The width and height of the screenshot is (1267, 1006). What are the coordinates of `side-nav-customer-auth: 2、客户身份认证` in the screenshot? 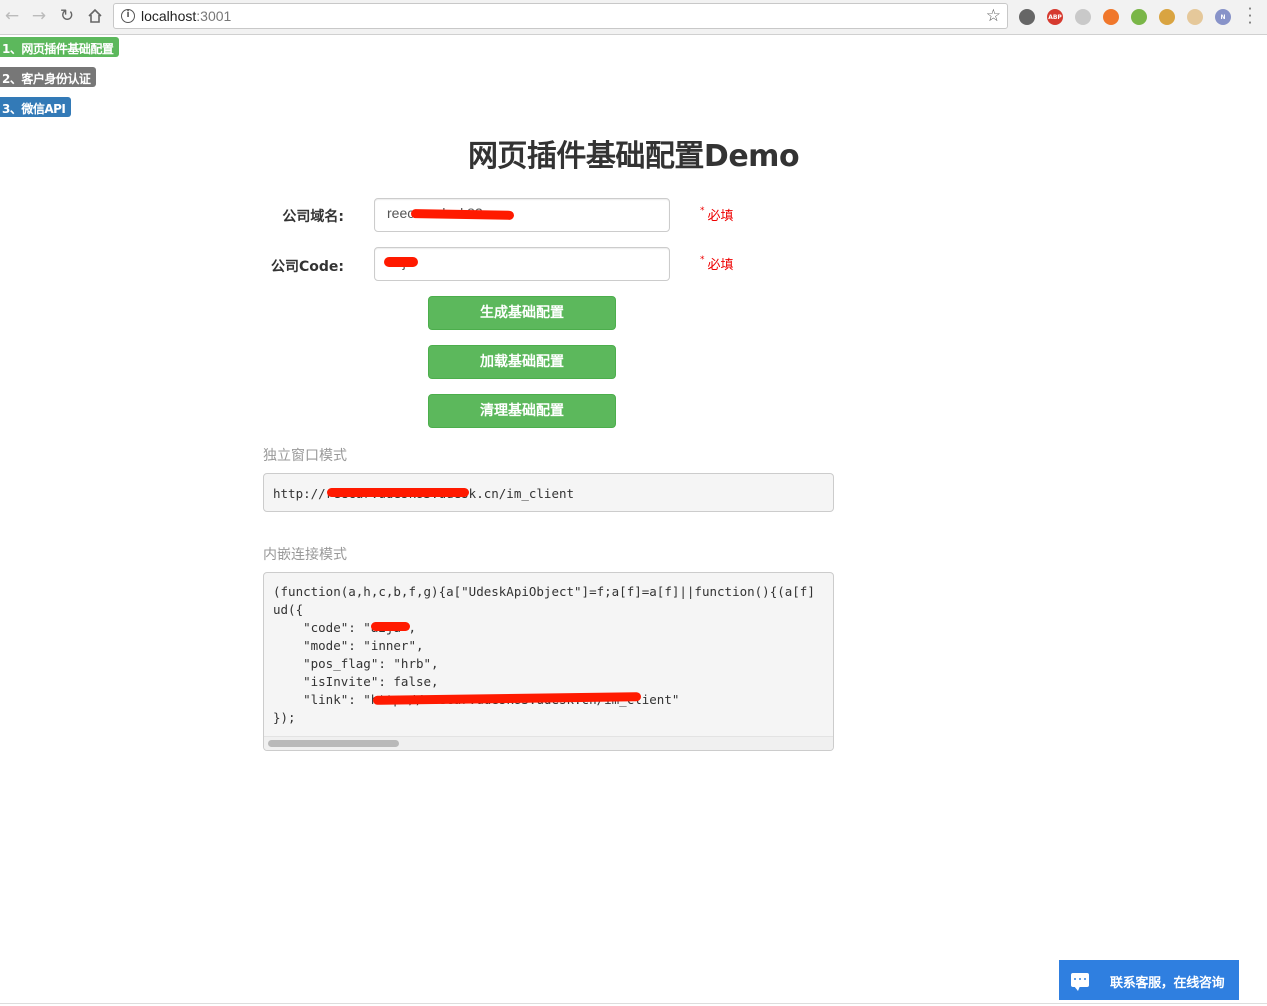 It's located at (48, 77).